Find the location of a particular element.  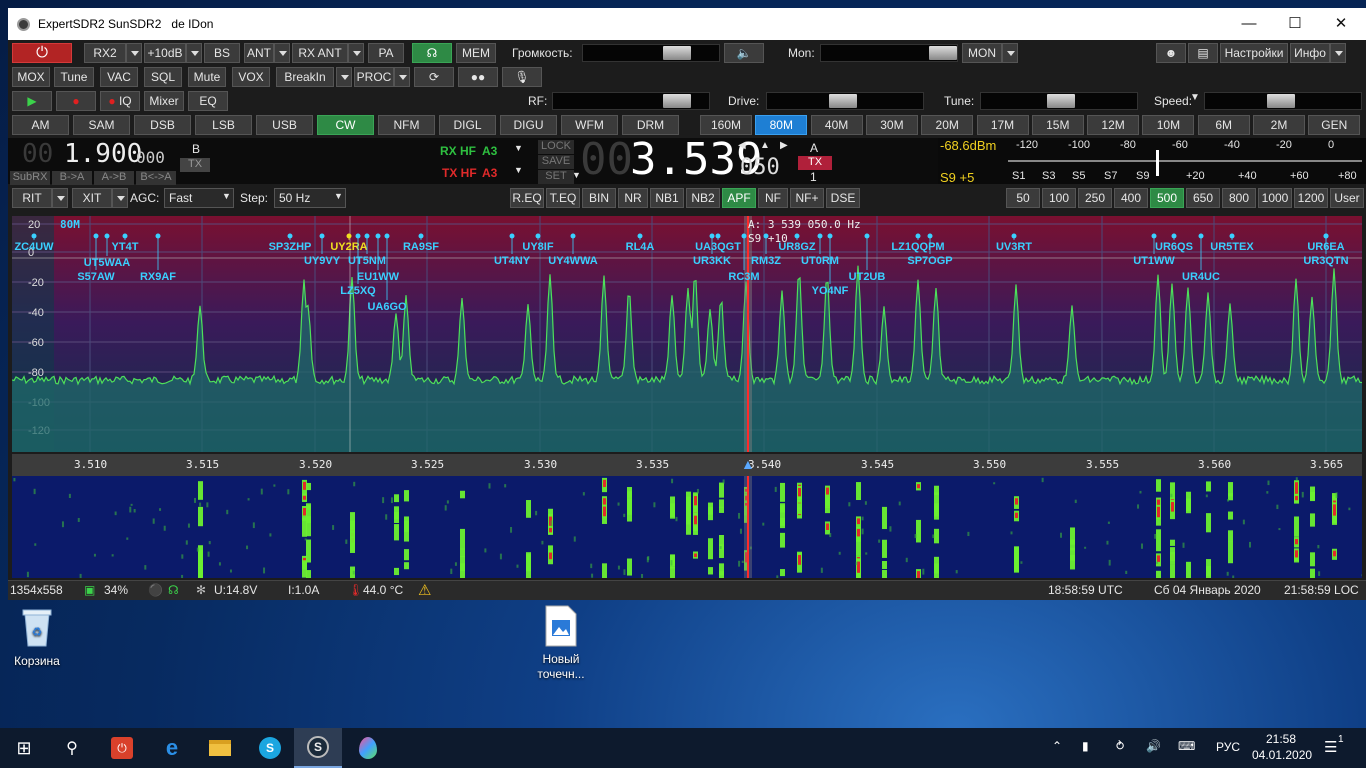

spot-label: UA6GO is located at coordinates (387, 307).